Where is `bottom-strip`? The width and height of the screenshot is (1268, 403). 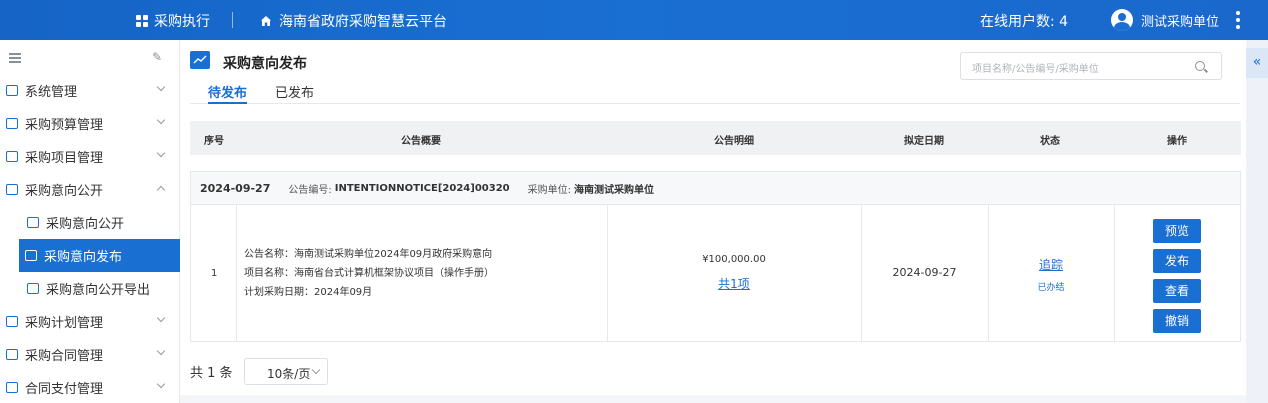
bottom-strip is located at coordinates (713, 399).